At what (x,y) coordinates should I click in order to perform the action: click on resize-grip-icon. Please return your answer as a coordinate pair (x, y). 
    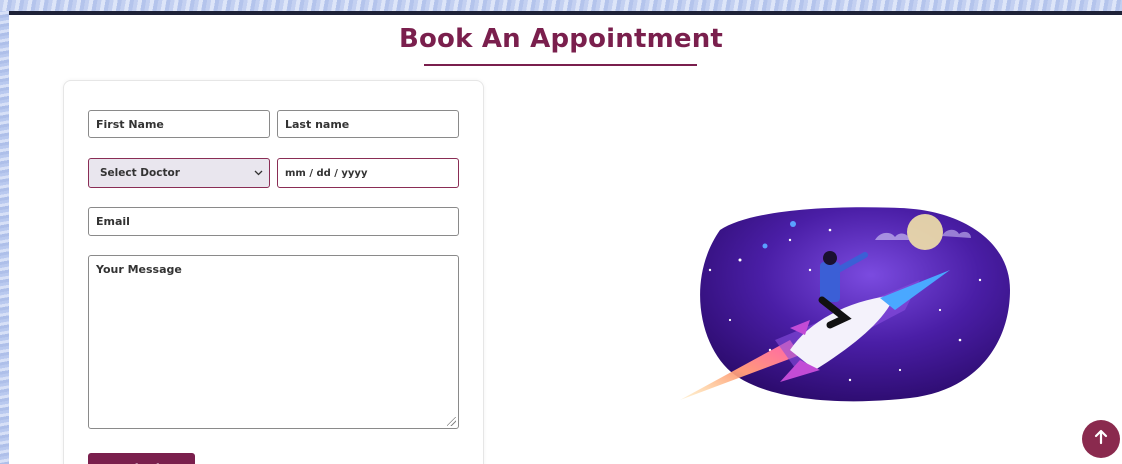
    Looking at the image, I should click on (451, 421).